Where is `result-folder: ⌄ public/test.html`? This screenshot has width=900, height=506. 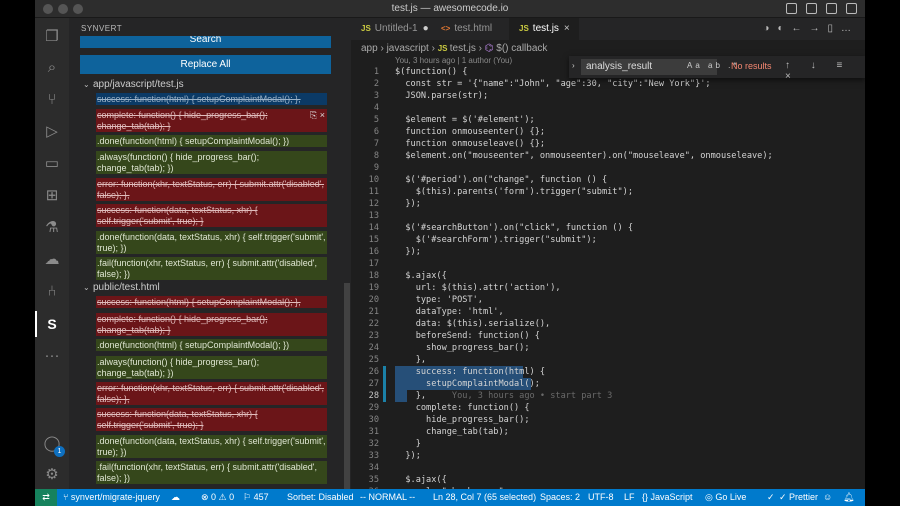
result-folder: ⌄ public/test.html is located at coordinates (121, 287).